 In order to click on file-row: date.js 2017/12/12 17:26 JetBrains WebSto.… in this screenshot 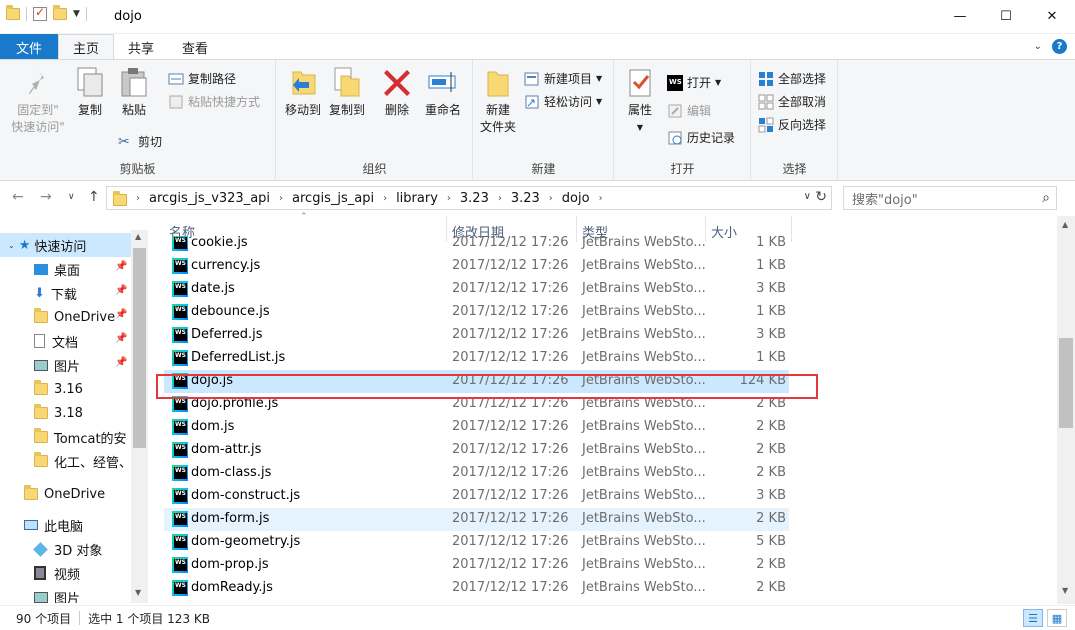, I will do `click(476, 289)`.